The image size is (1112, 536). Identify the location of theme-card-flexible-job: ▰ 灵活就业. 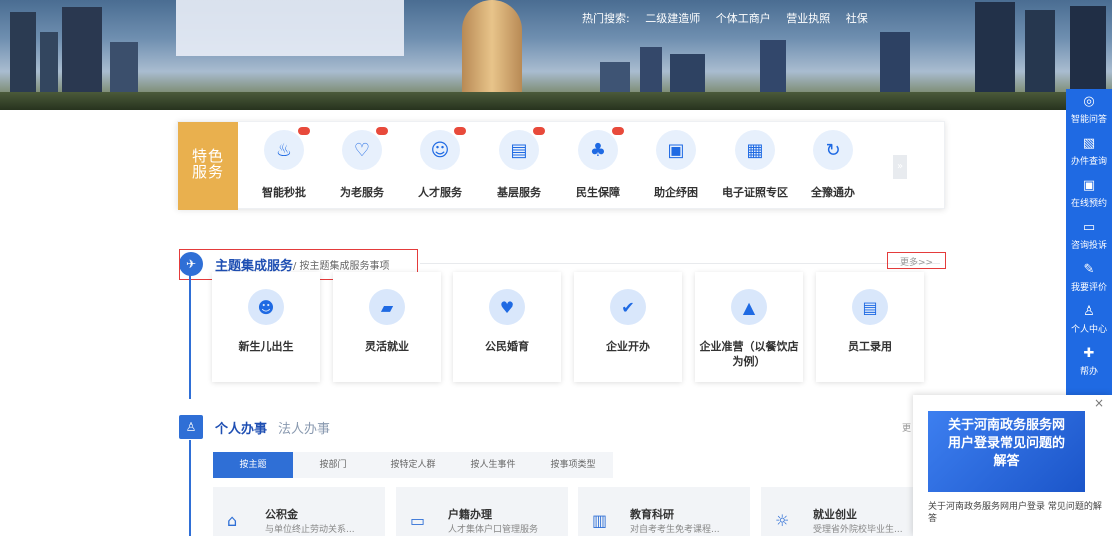
(387, 327).